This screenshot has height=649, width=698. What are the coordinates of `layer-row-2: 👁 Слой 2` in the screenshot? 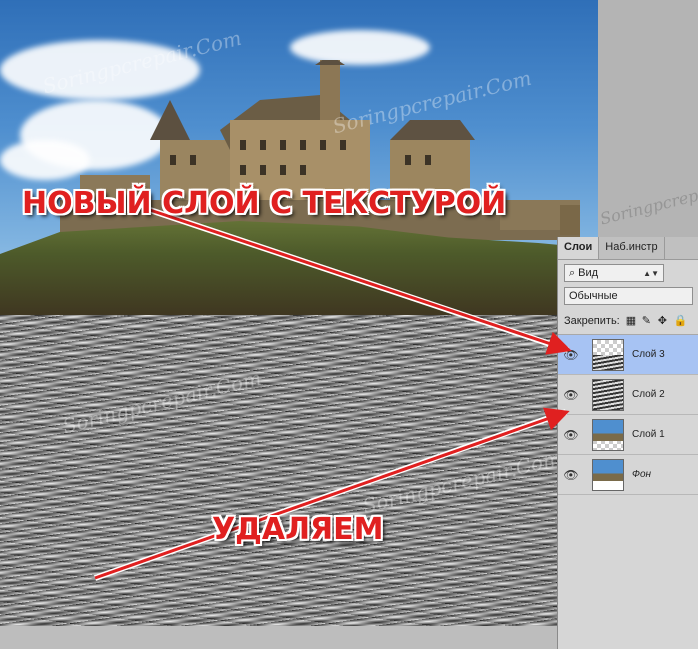 It's located at (628, 395).